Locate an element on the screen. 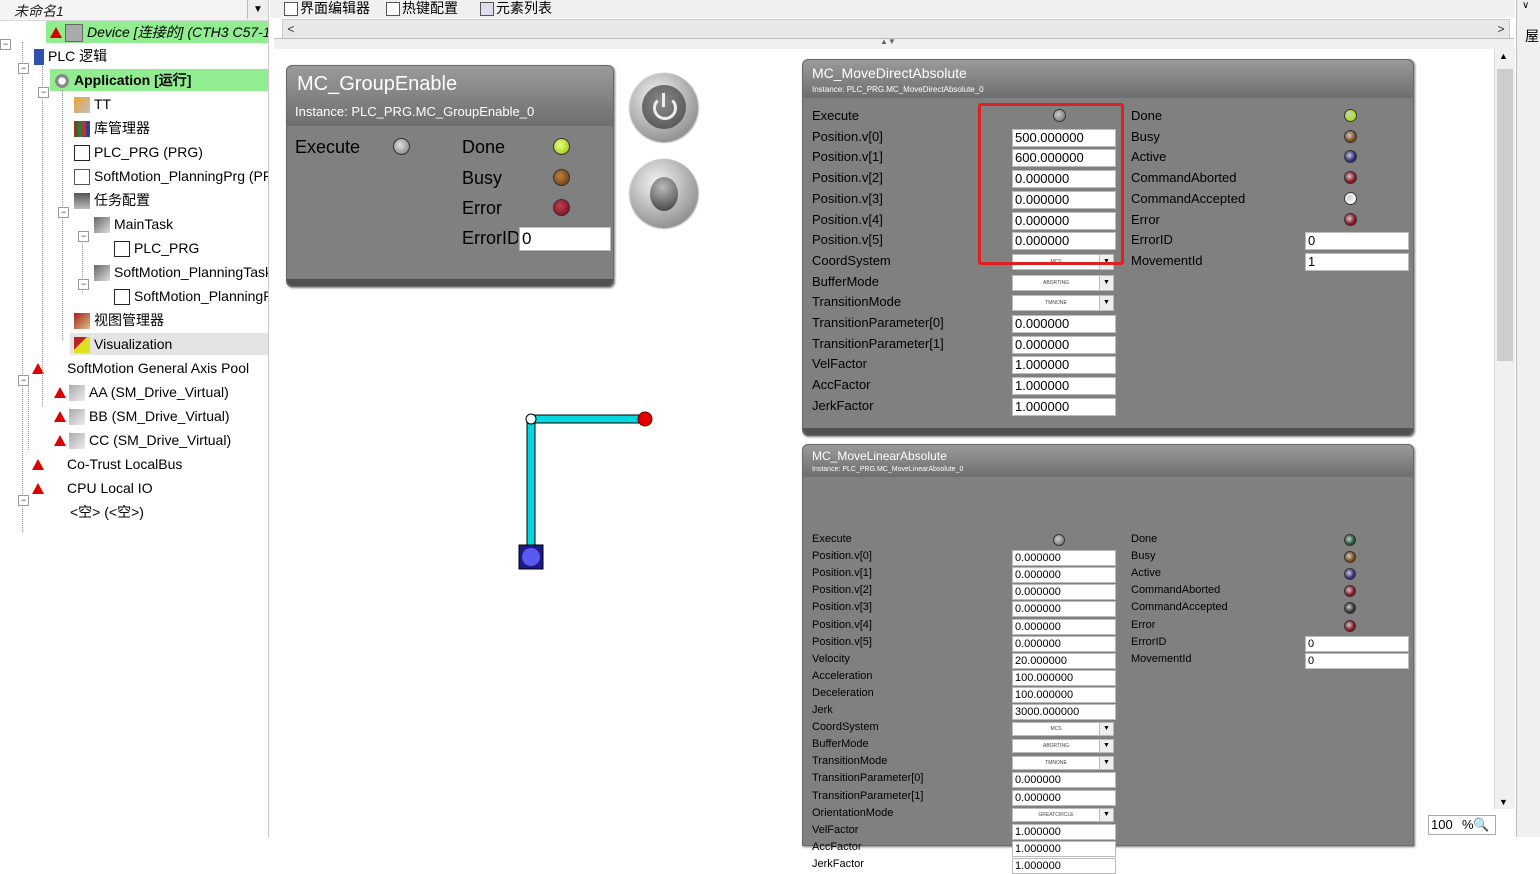 Image resolution: width=1540 pixels, height=874 pixels. horizontal-scrollbar: < > is located at coordinates (896, 29).